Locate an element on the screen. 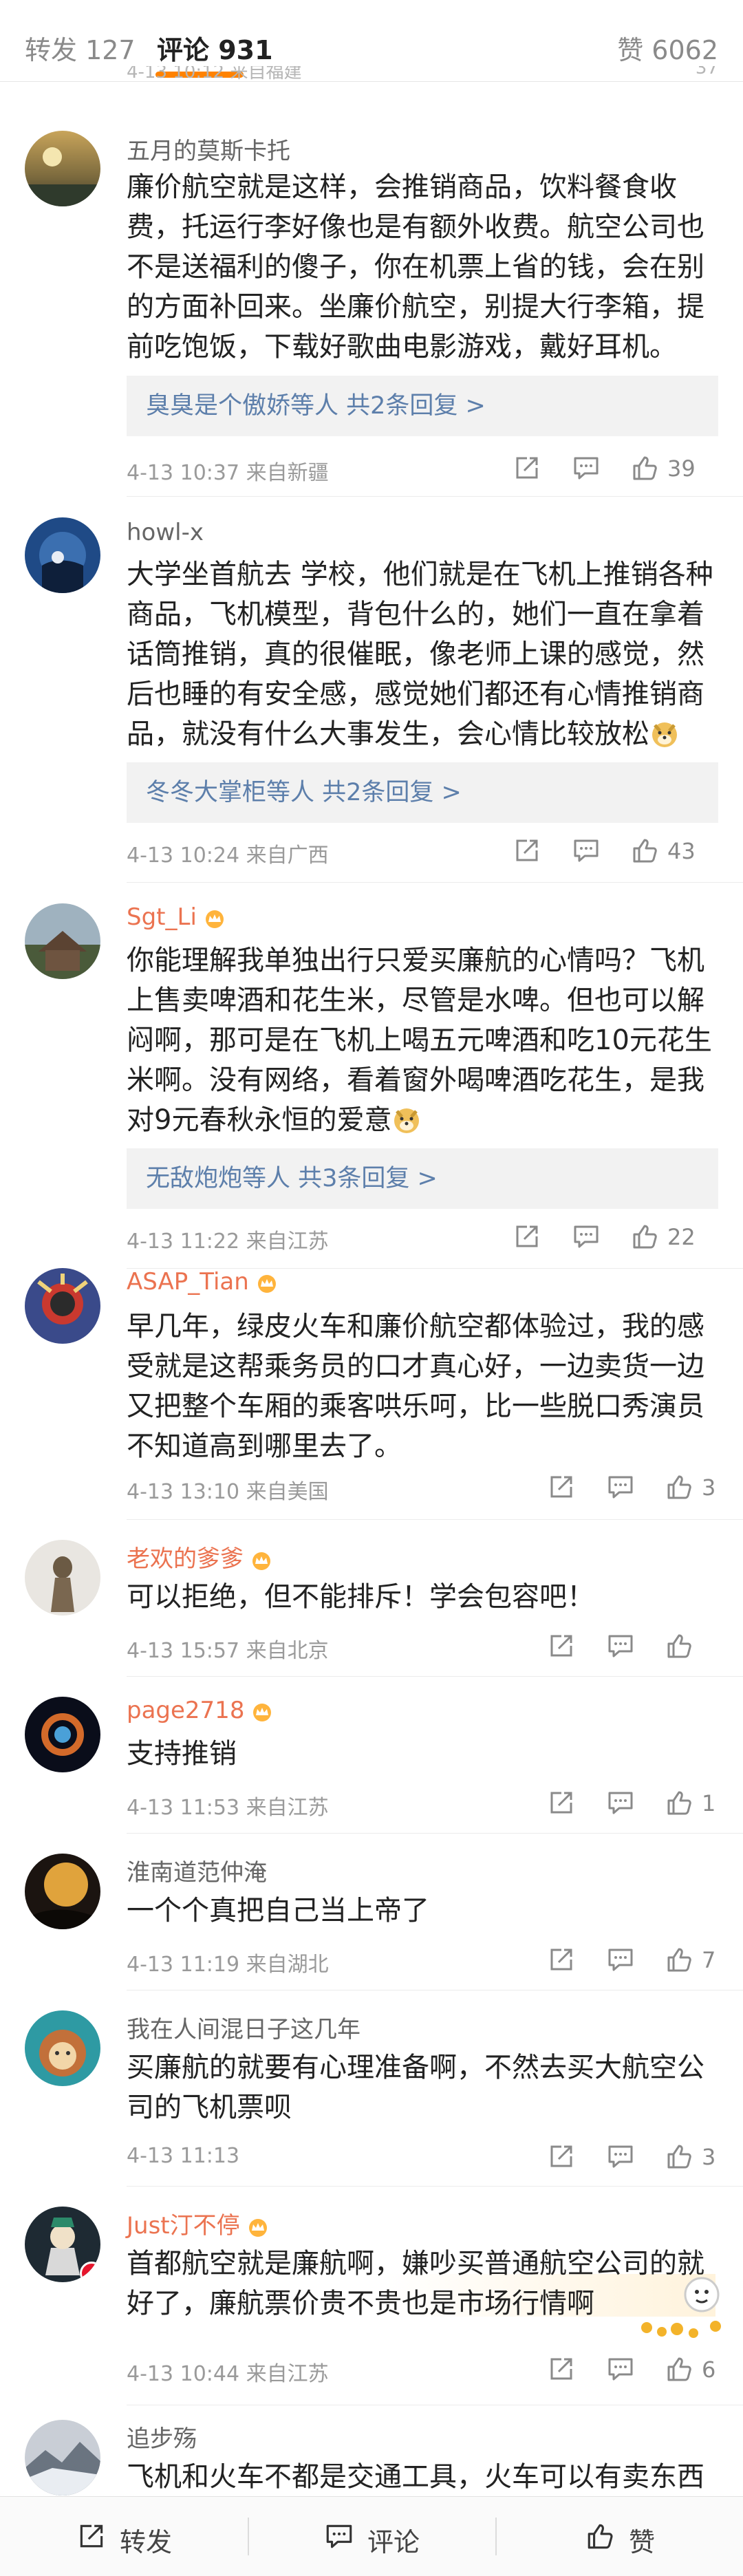  comment-meta: 4-13 15:57 来自北京 is located at coordinates (228, 1651).